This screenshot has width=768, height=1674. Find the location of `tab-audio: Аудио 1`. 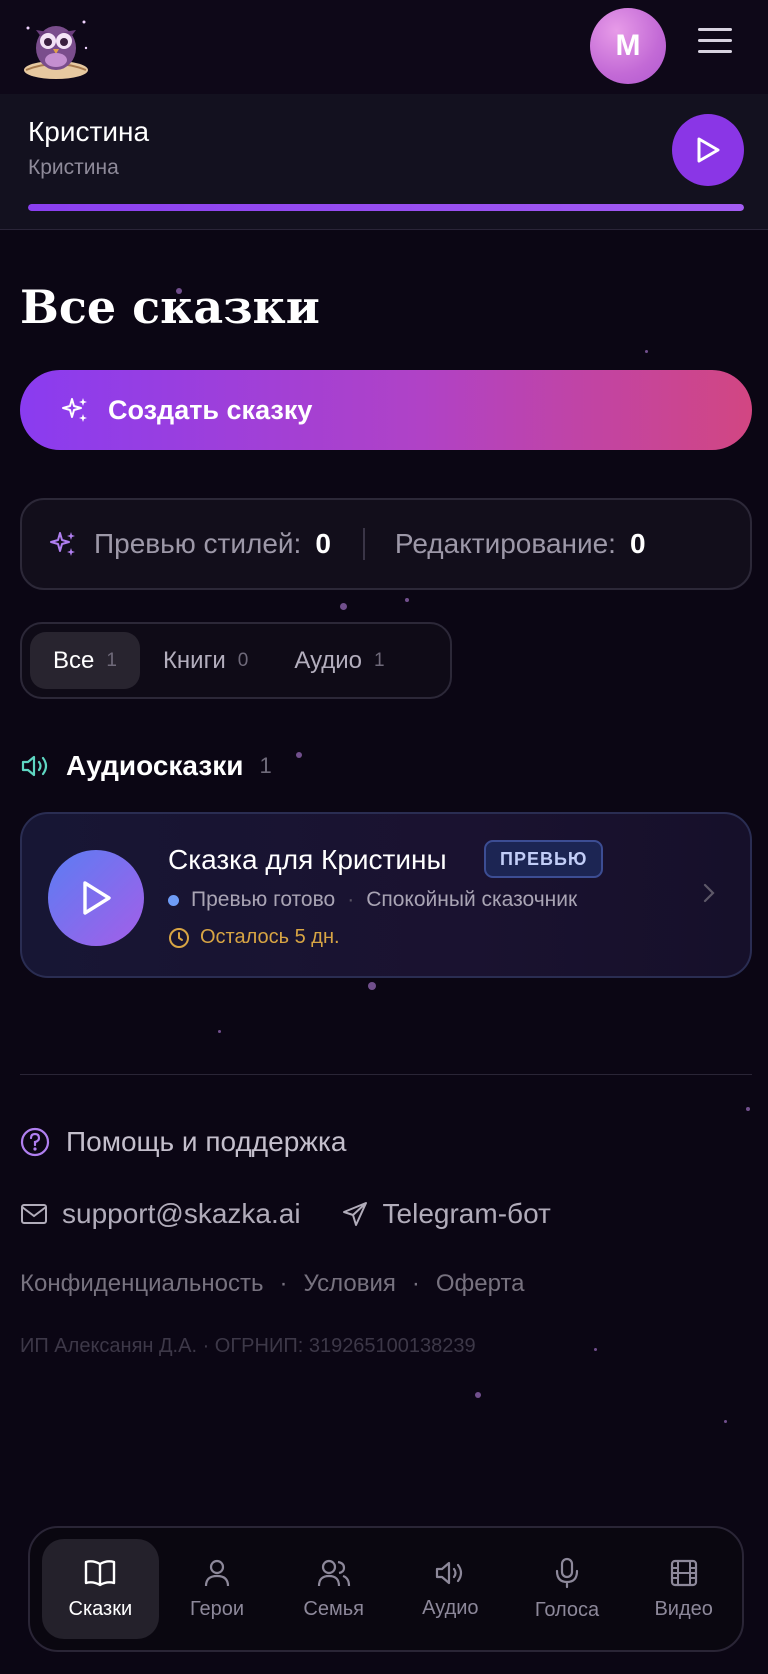

tab-audio: Аудио 1 is located at coordinates (339, 660).